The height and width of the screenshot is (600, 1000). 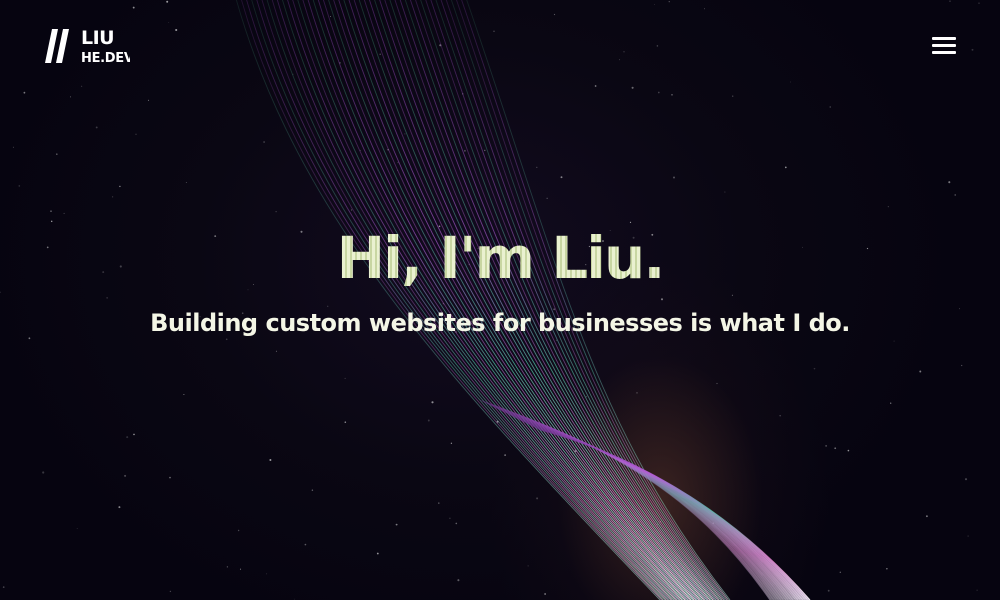 I want to click on logo-line1: LIU, so click(x=97, y=38).